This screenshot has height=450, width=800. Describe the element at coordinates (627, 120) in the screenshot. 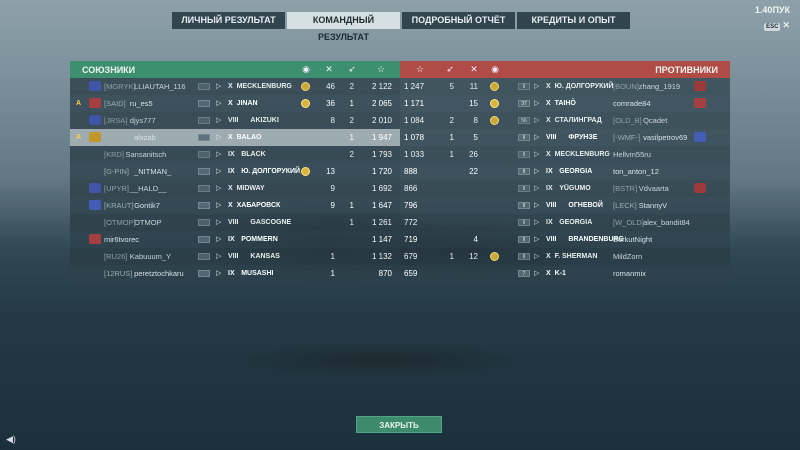

I see `player-clan: [OLD_B]` at that location.